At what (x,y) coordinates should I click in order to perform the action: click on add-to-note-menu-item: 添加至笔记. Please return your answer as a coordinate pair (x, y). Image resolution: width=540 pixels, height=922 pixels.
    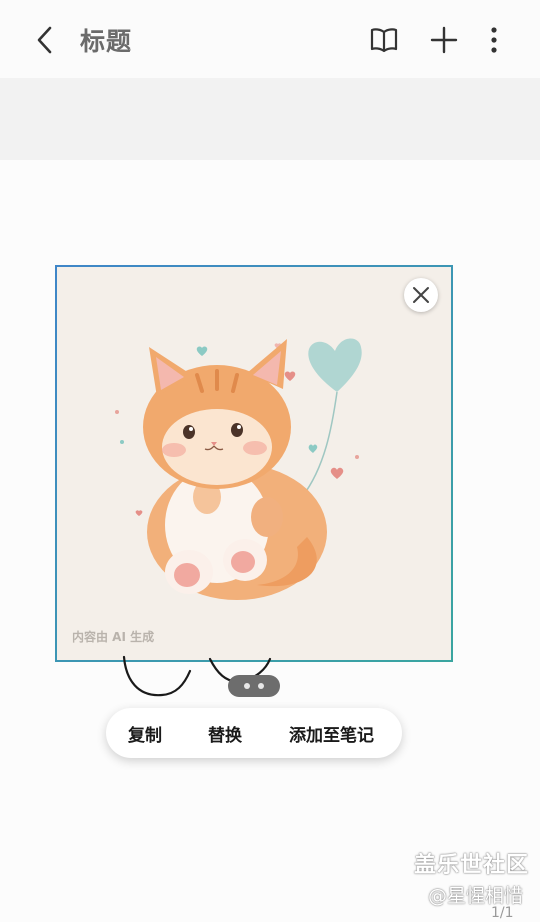
    Looking at the image, I should click on (331, 733).